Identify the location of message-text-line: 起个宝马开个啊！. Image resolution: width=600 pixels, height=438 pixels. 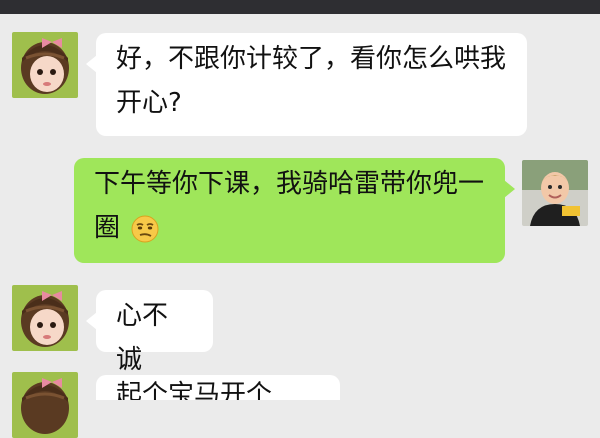
(194, 390).